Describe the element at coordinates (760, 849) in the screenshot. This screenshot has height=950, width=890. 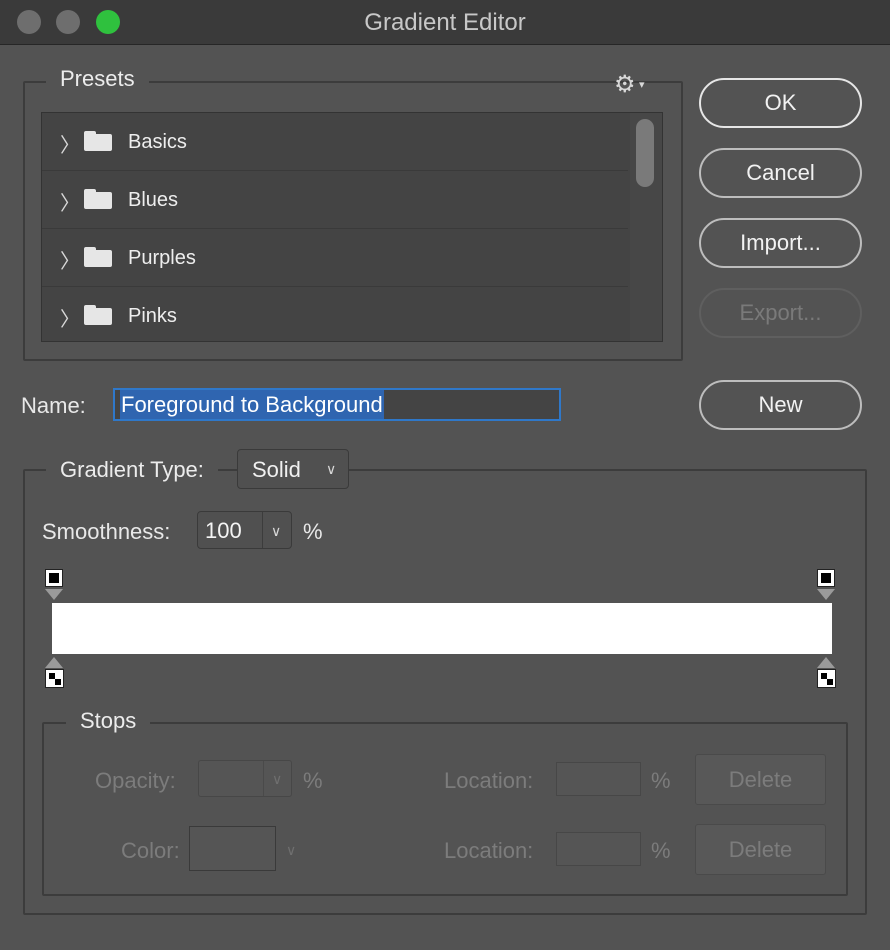
I see `delete-color-stop-button: Delete` at that location.